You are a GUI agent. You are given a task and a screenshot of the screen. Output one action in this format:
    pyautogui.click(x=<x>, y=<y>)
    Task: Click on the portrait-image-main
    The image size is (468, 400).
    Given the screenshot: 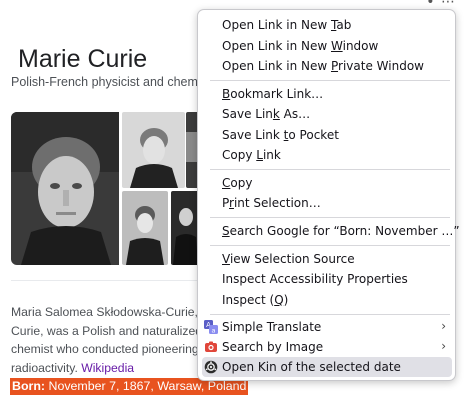 What is the action you would take?
    pyautogui.click(x=65, y=188)
    